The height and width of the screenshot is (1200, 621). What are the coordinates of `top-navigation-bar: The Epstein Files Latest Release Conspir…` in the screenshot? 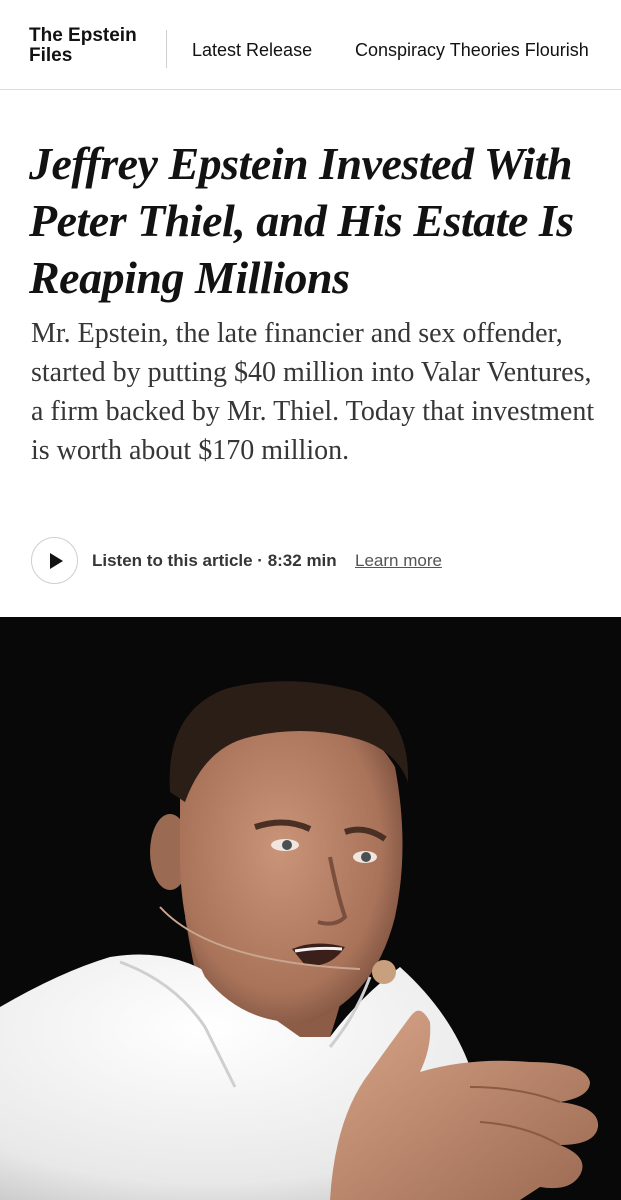 It's located at (310, 45).